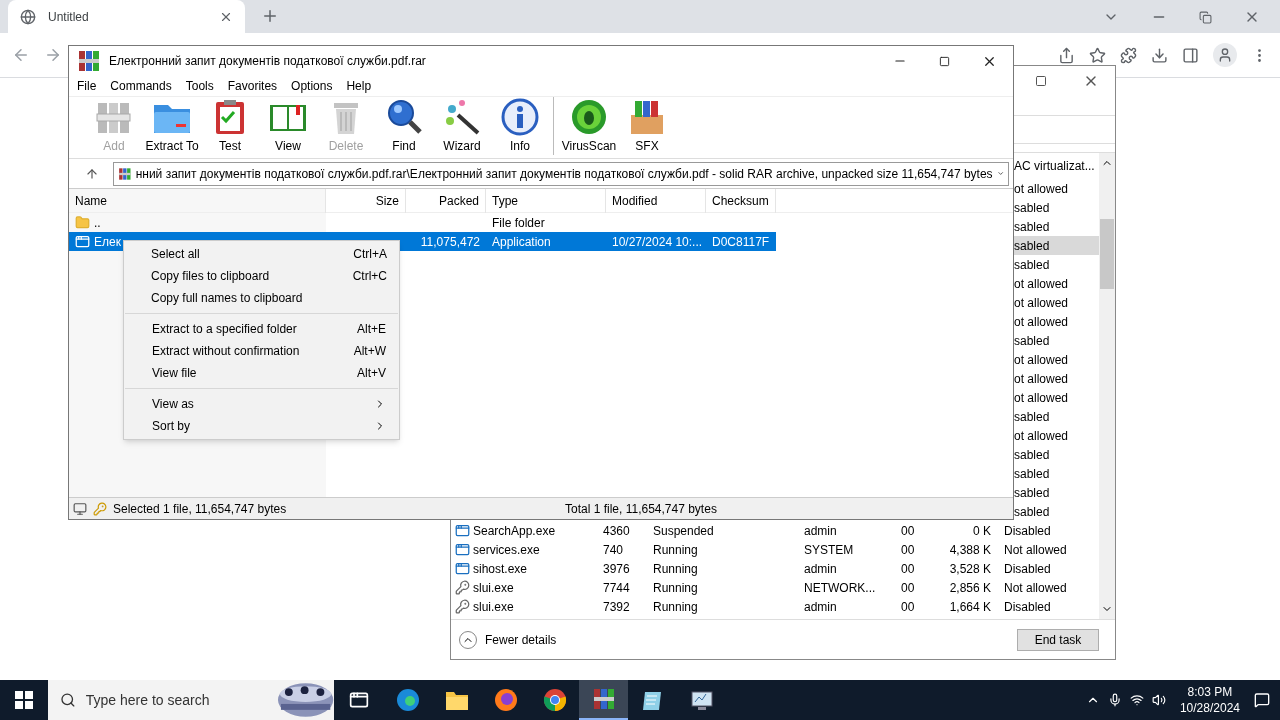  Describe the element at coordinates (616, 606) in the screenshot. I see `table-cell: 7392` at that location.